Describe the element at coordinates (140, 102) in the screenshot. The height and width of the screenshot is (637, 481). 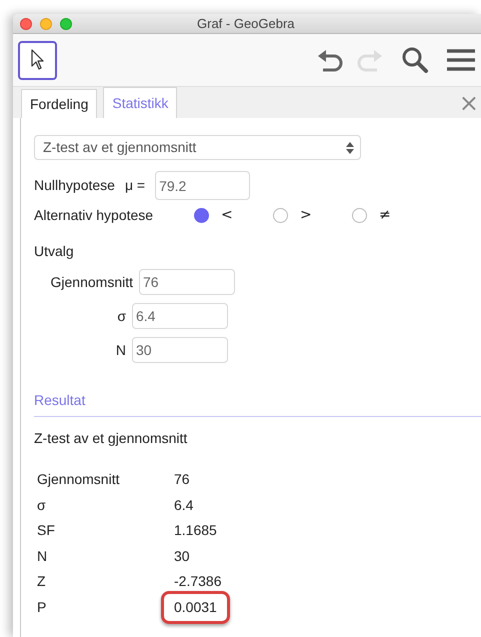
I see `tab: Statistikk` at that location.